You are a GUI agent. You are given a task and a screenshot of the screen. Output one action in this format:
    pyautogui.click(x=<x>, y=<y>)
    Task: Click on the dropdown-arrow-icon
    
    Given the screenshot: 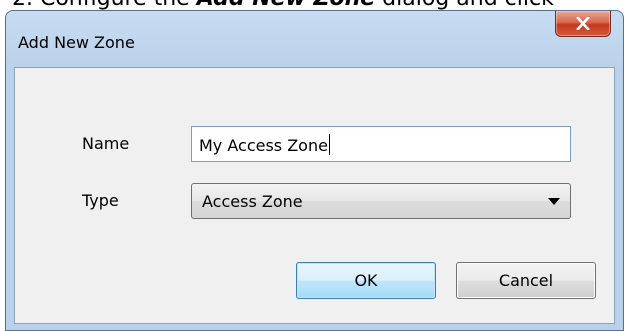 What is the action you would take?
    pyautogui.click(x=554, y=201)
    